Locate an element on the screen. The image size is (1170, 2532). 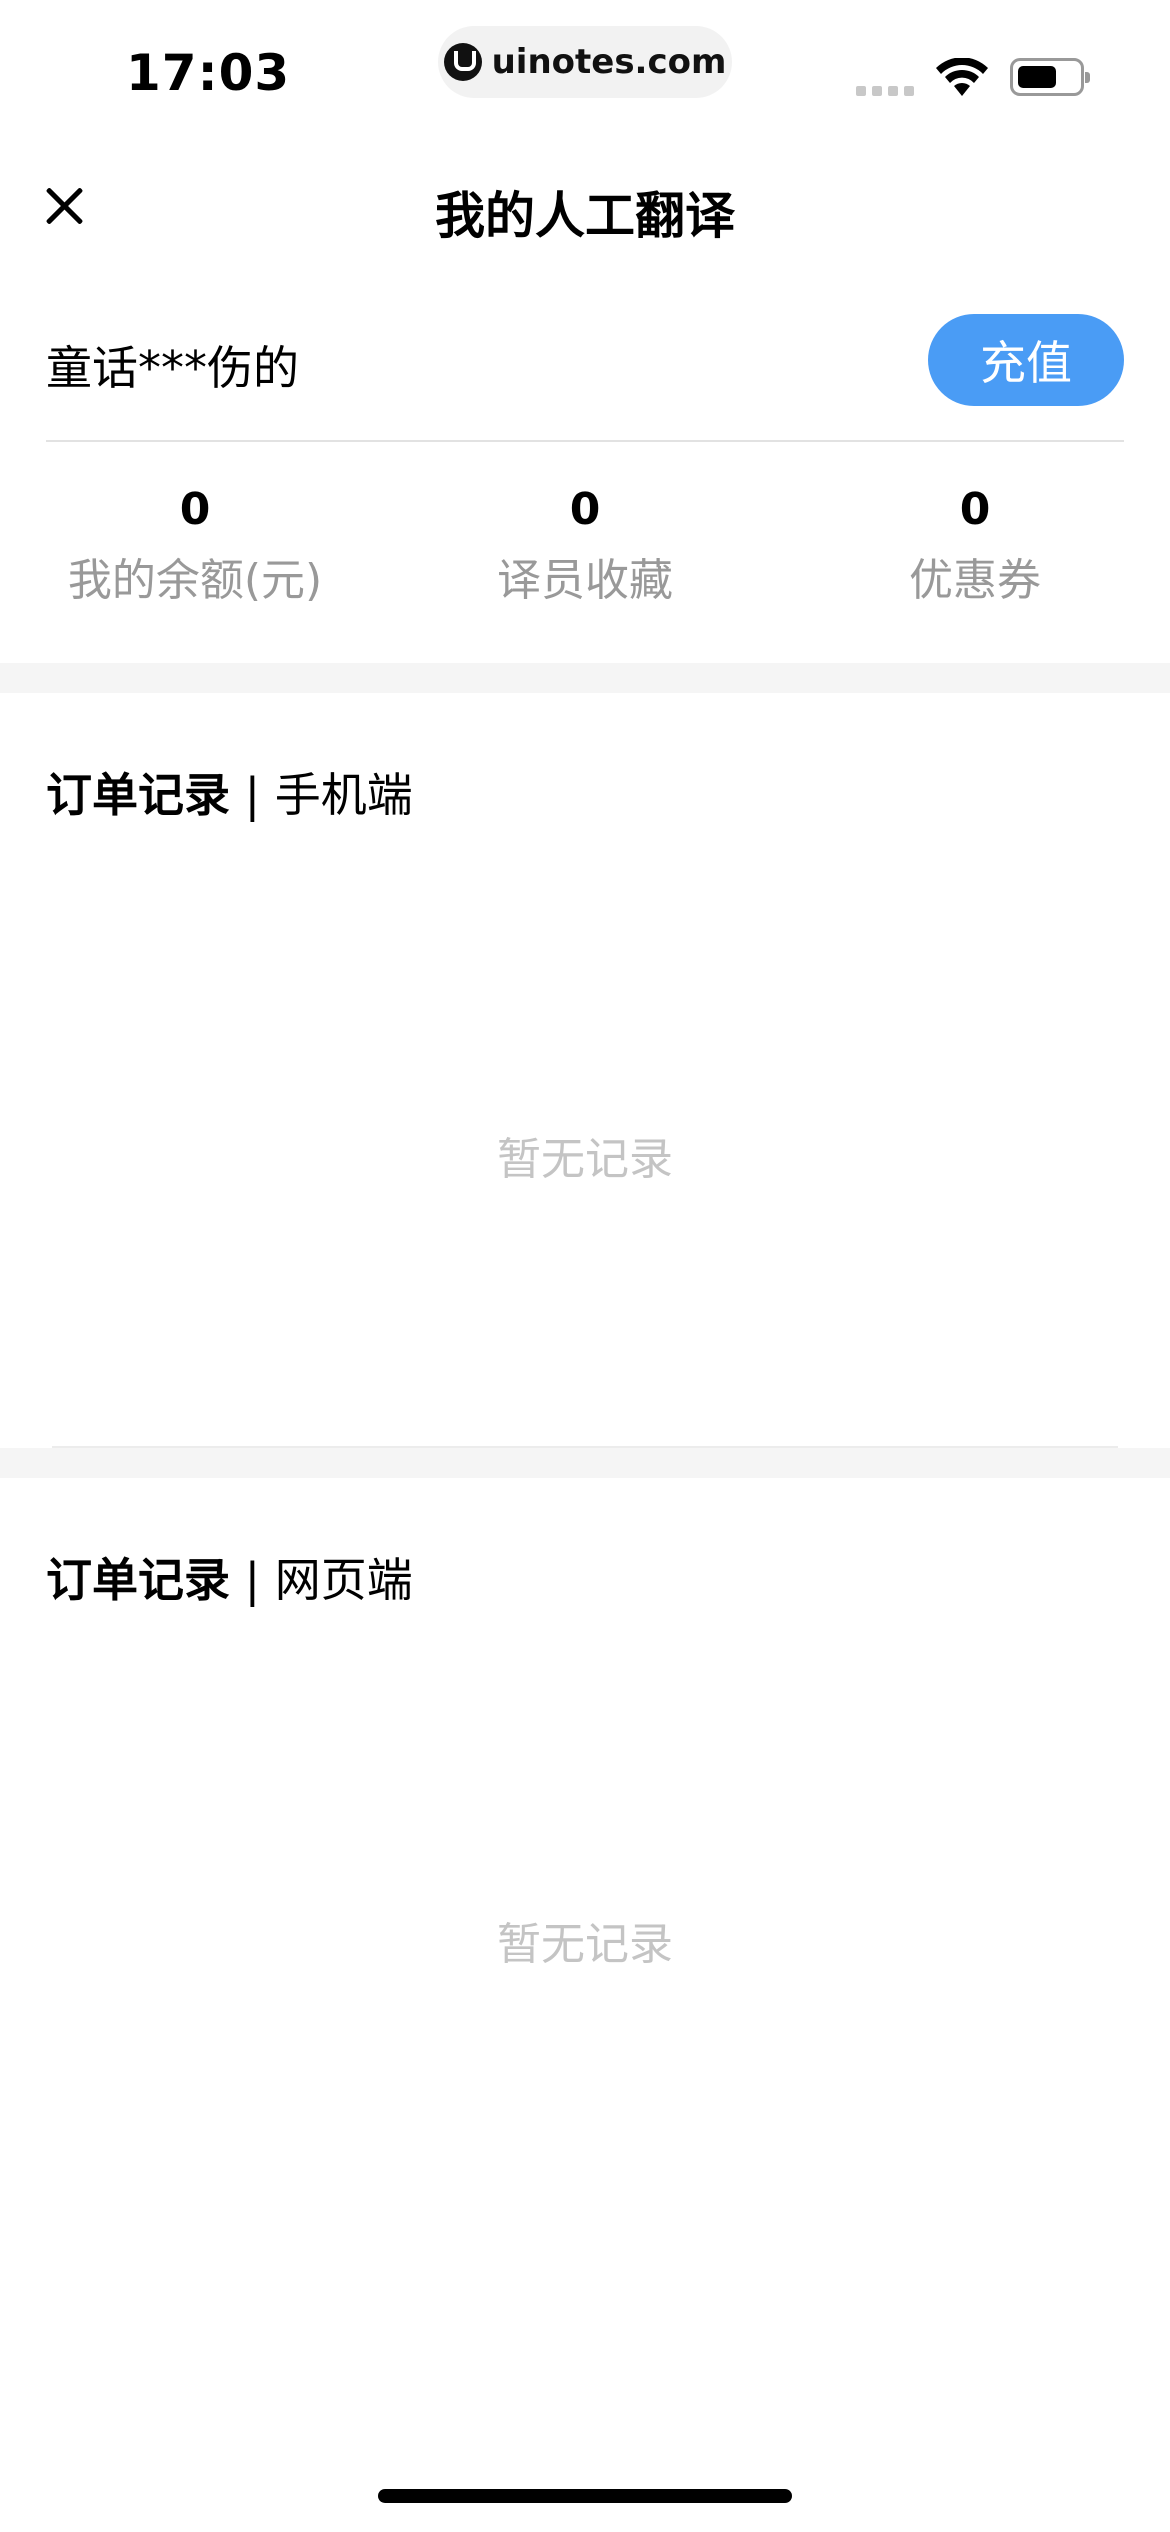
url-pill: uinotes.com is located at coordinates (585, 62).